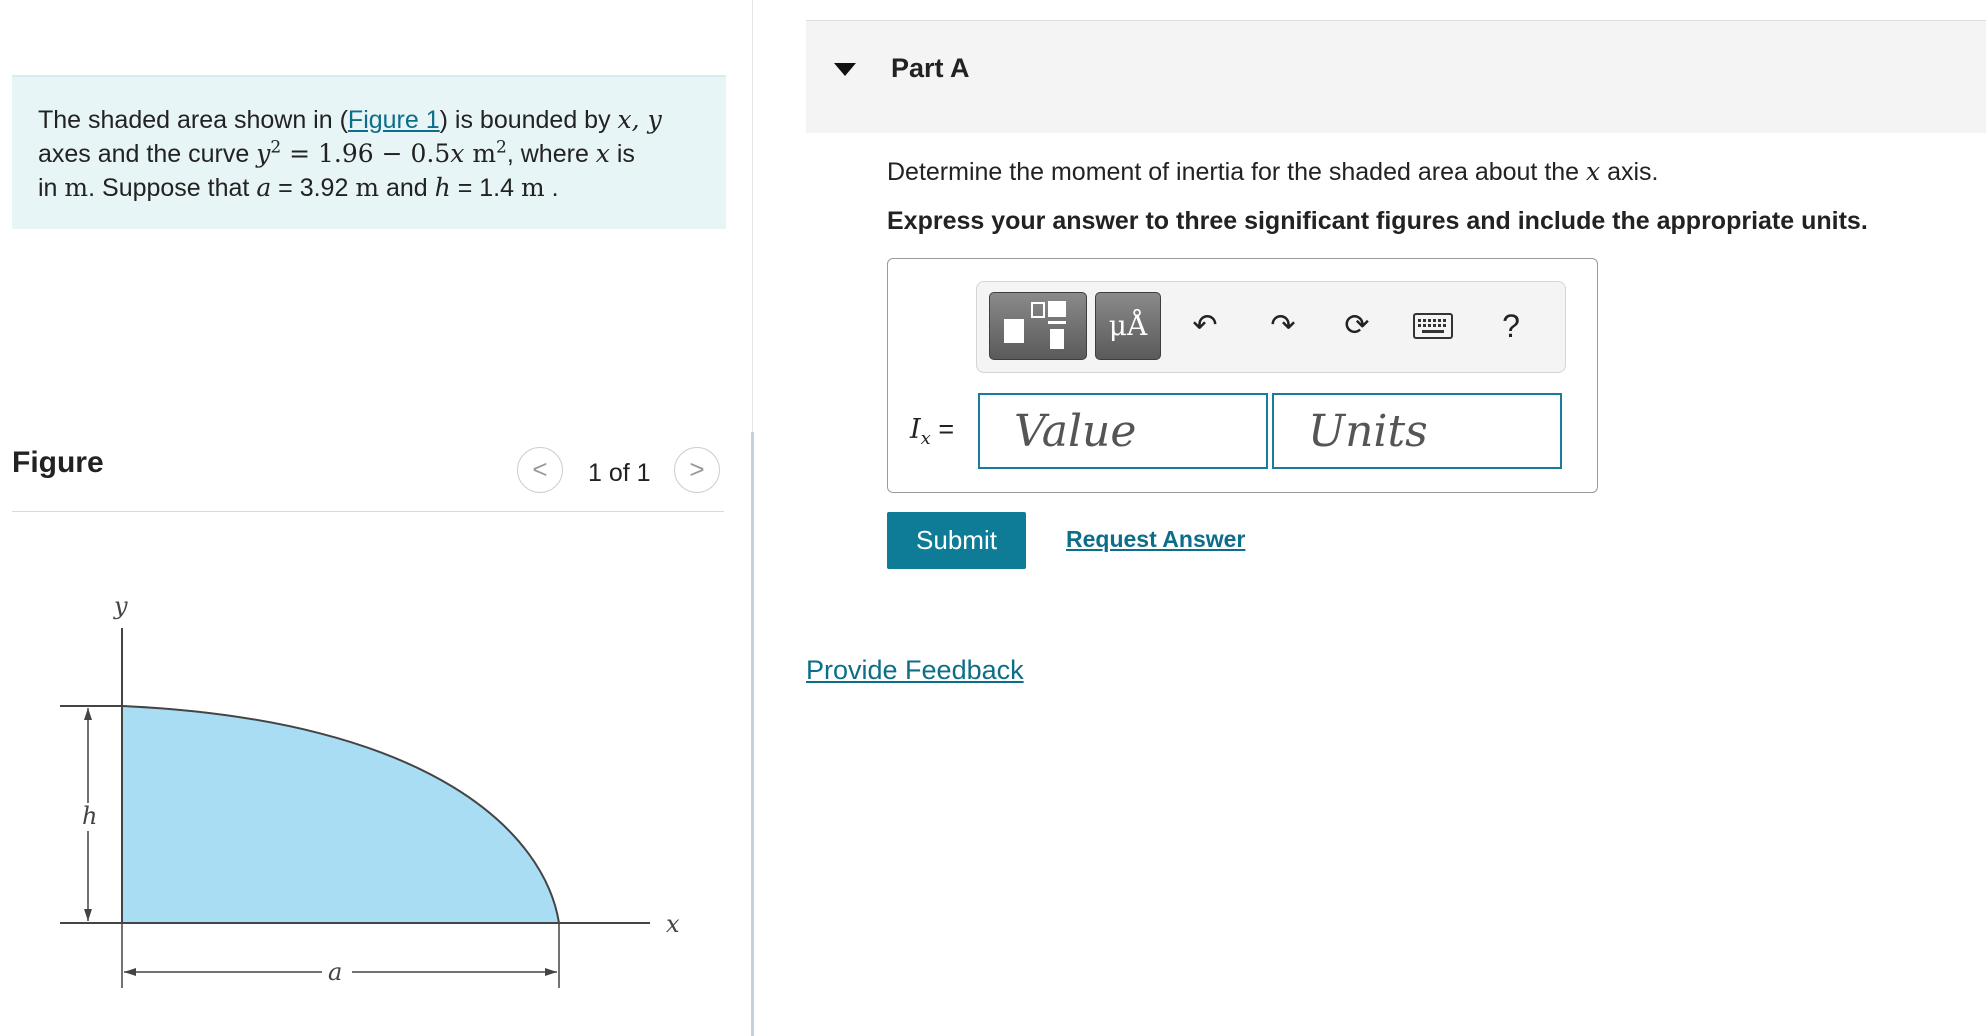 This screenshot has height=1036, width=1986. I want to click on redo-icon: ↷, so click(1283, 325).